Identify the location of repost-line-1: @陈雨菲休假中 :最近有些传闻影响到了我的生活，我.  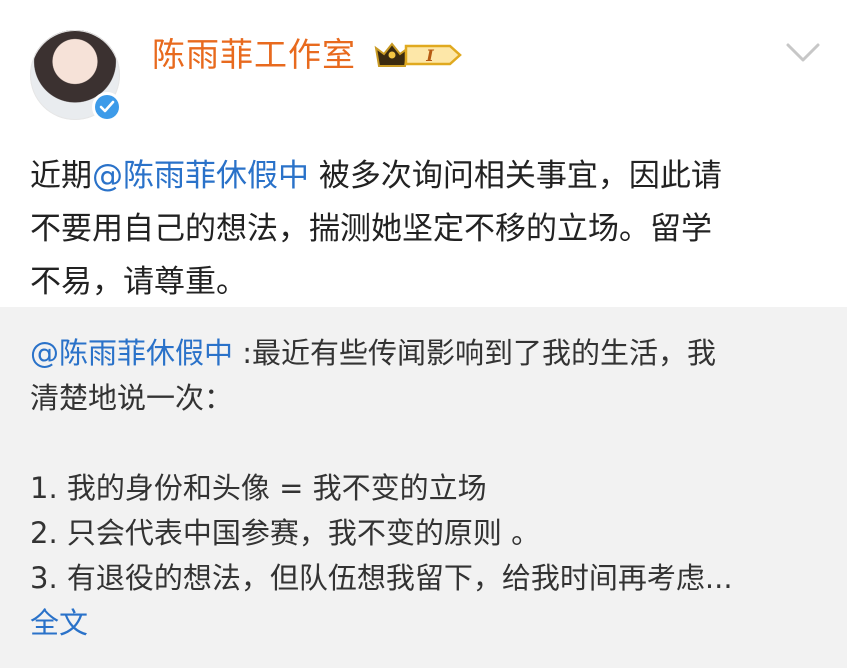
(430, 353).